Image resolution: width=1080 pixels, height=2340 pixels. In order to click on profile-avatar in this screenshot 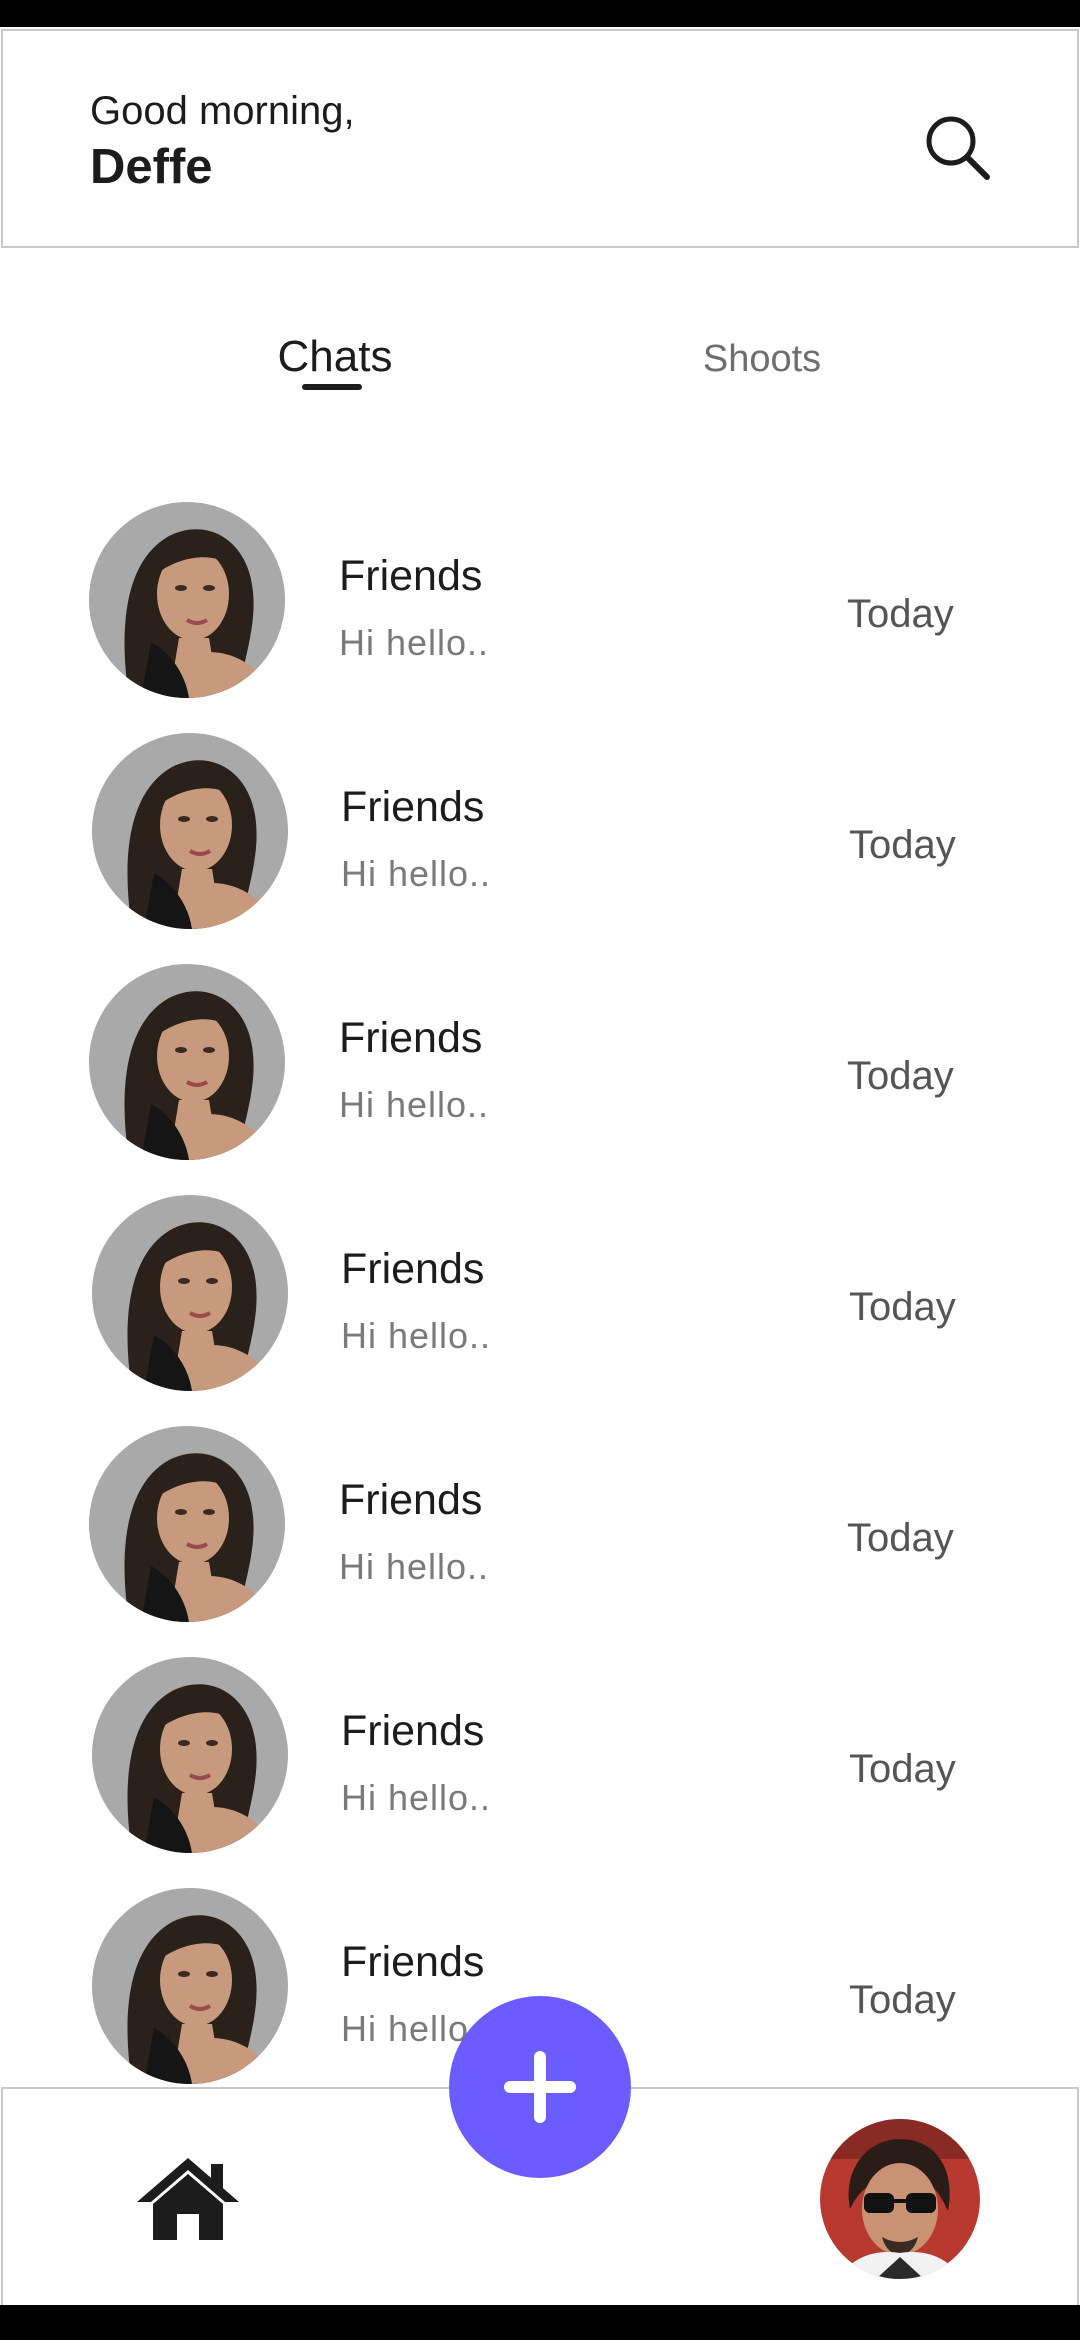, I will do `click(900, 2199)`.